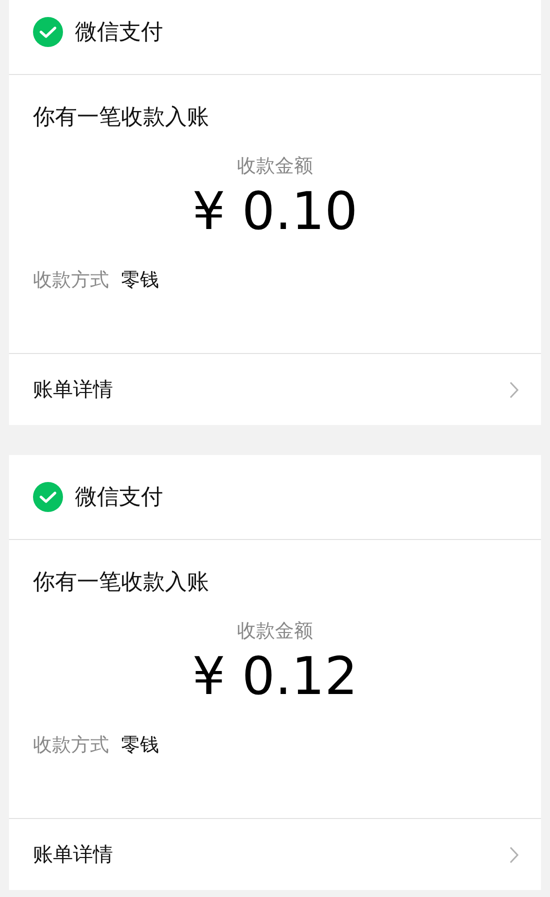 Image resolution: width=550 pixels, height=897 pixels. Describe the element at coordinates (275, 677) in the screenshot. I see `amount-value: ¥ 0.12` at that location.